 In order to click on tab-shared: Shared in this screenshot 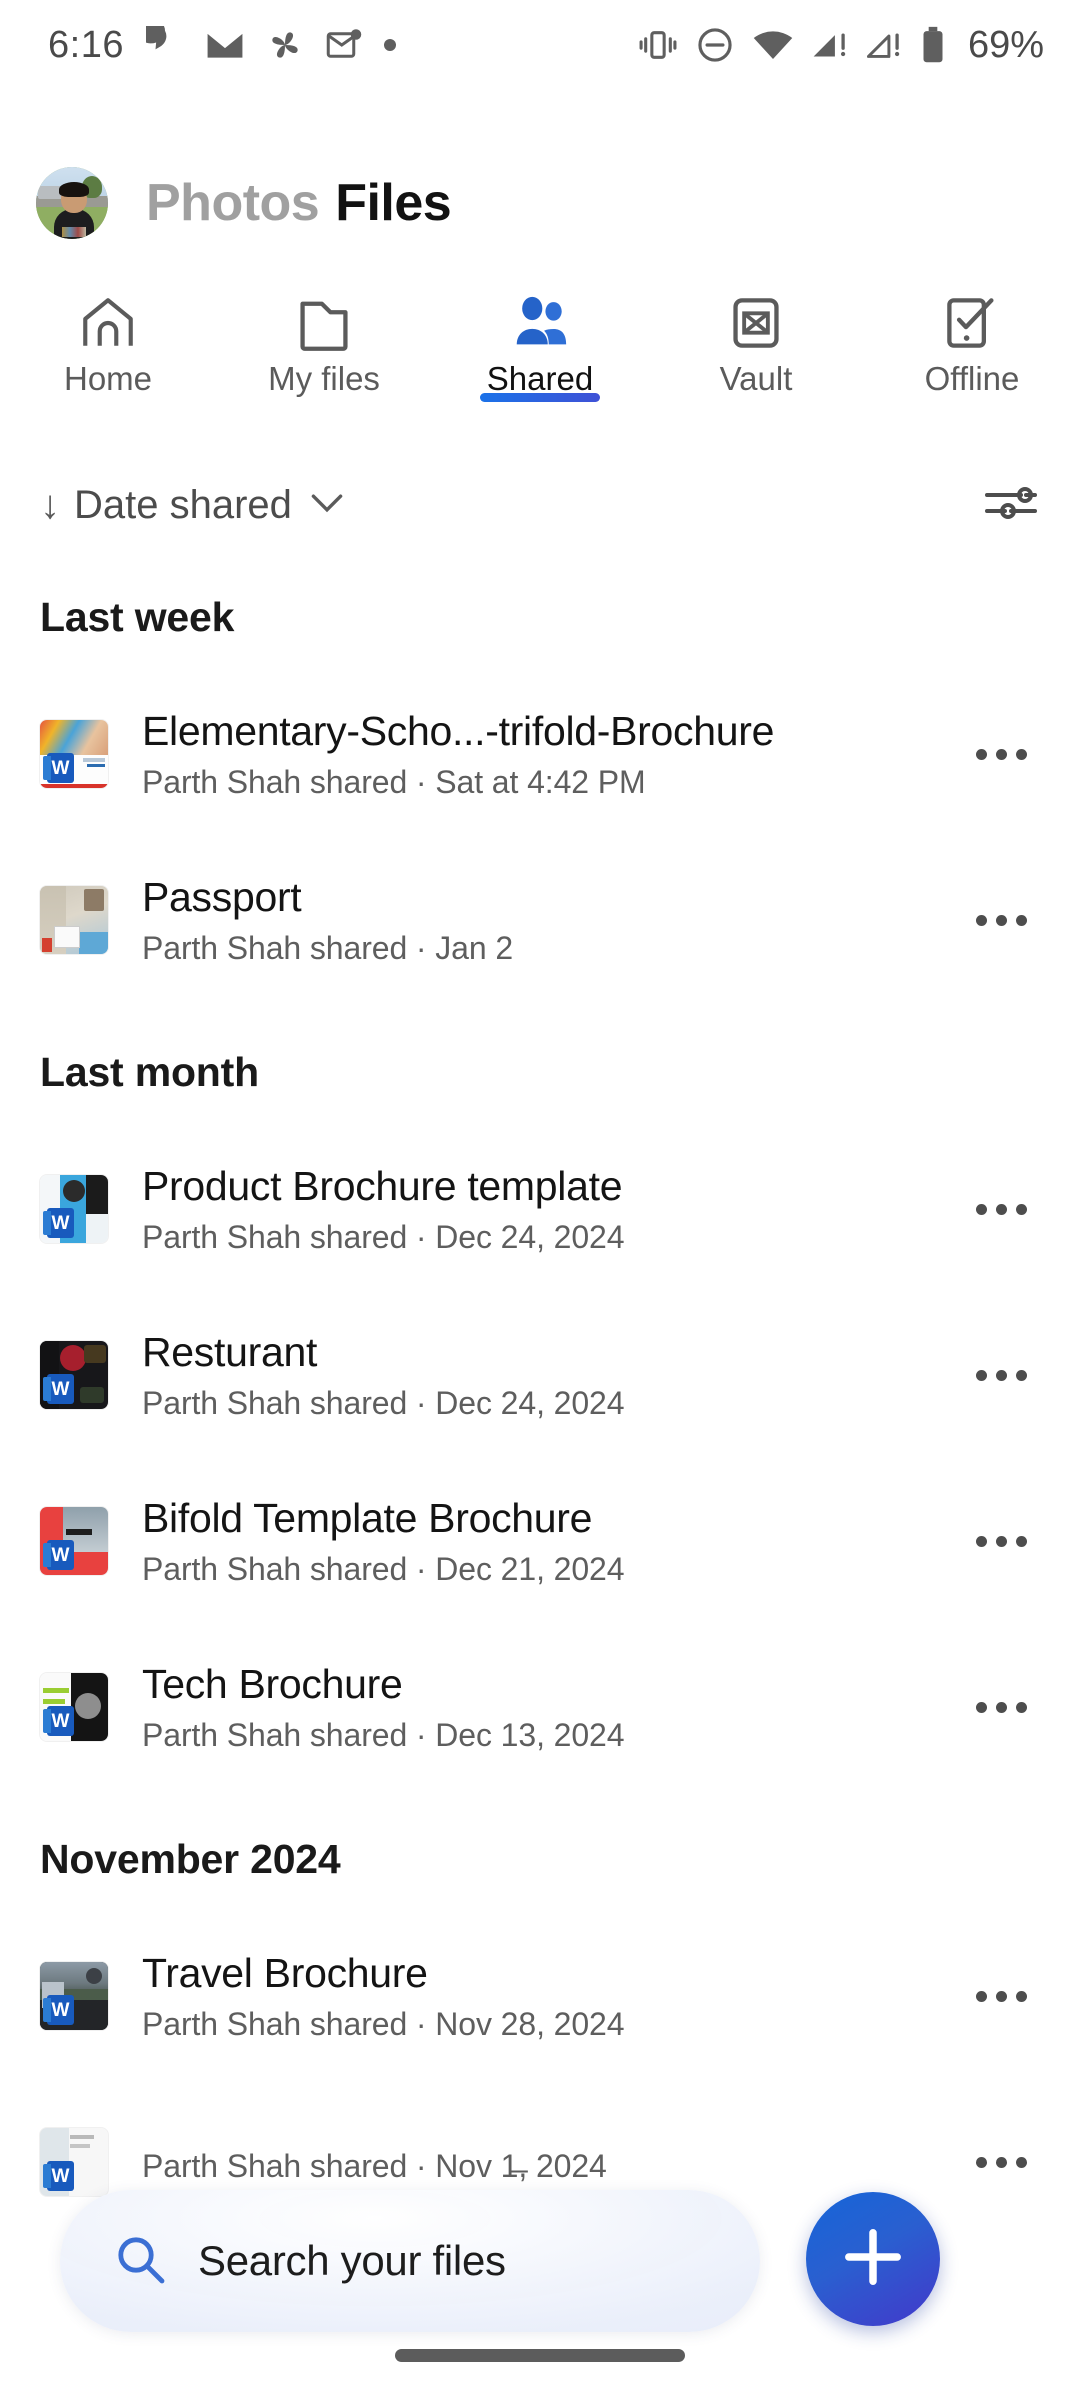, I will do `click(540, 342)`.